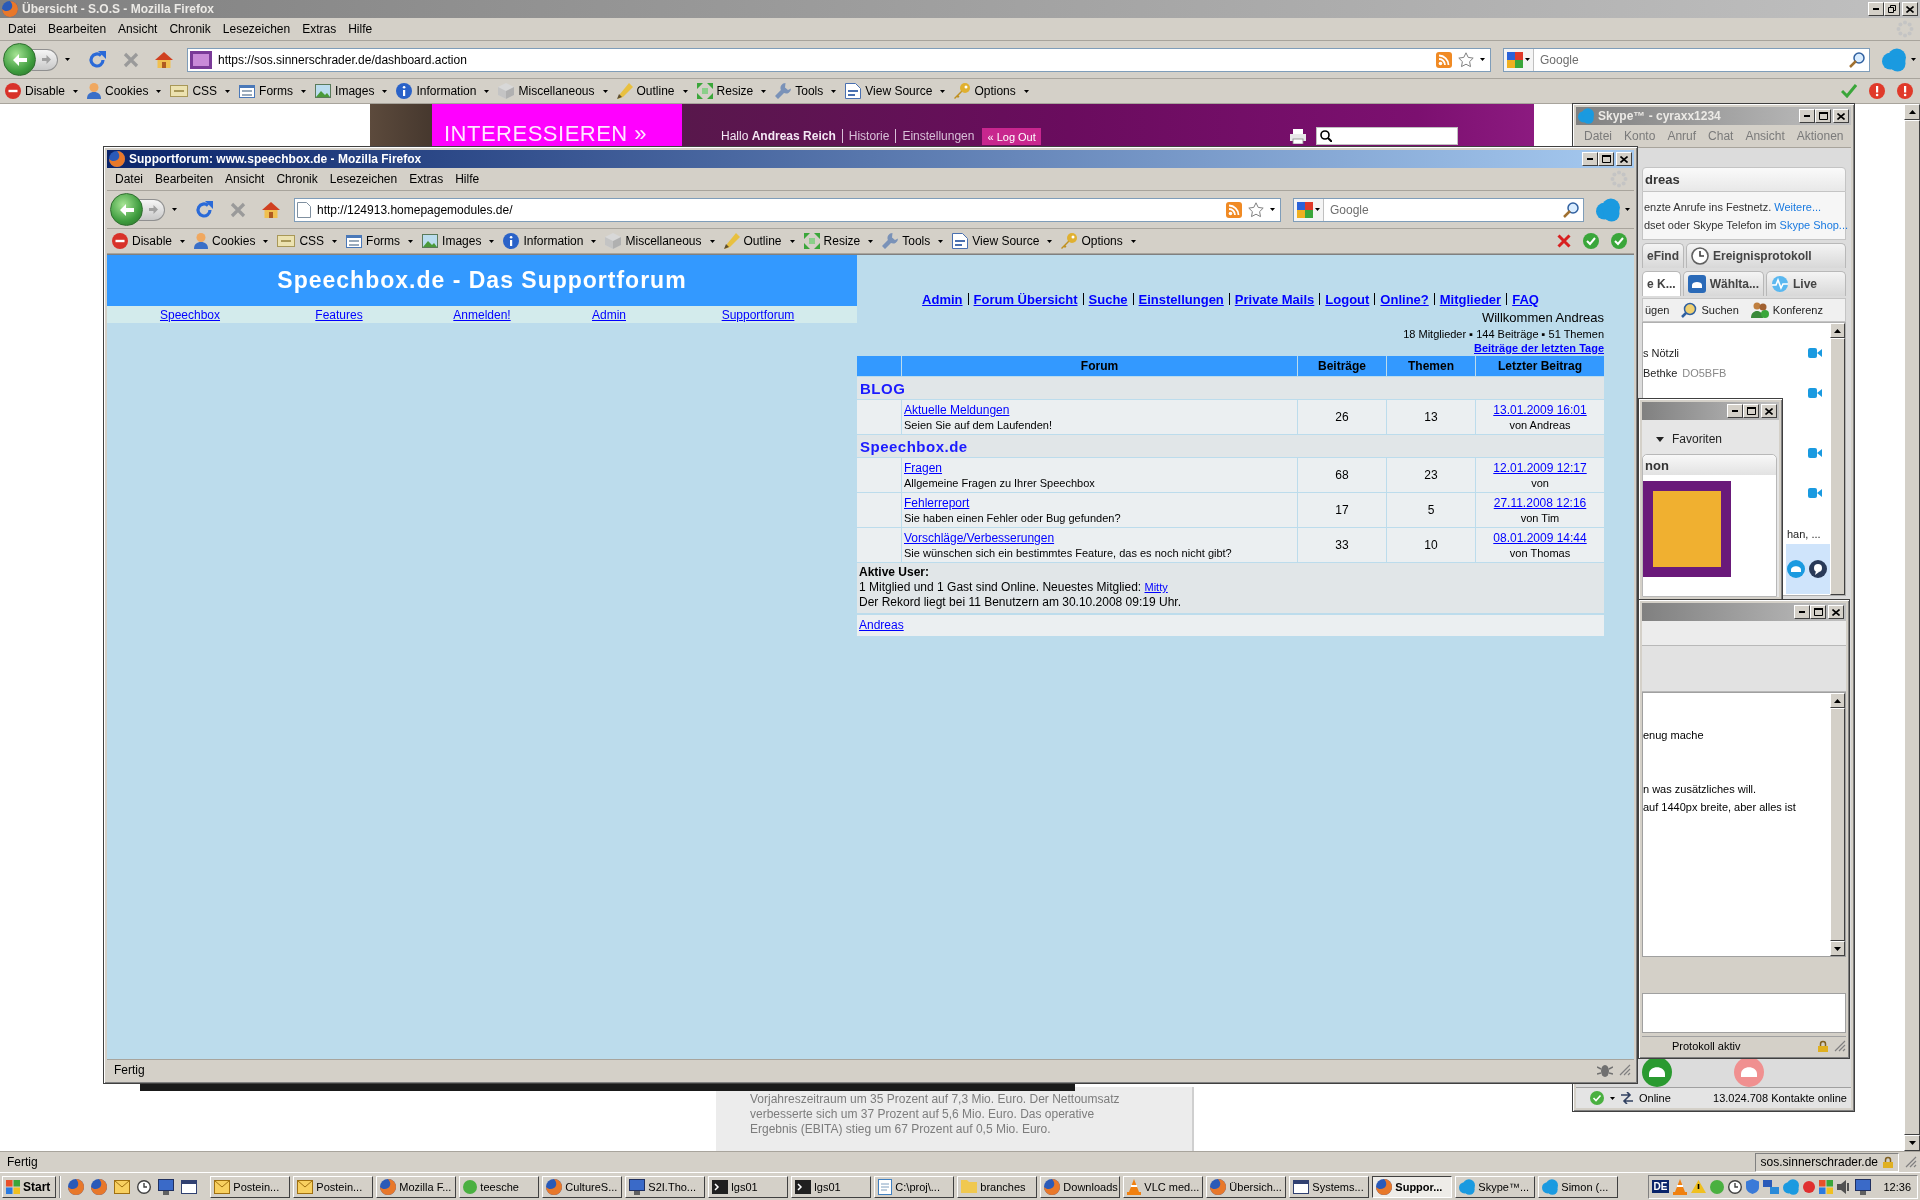 This screenshot has height=1200, width=1920. I want to click on nav-link: Logout, so click(1347, 299).